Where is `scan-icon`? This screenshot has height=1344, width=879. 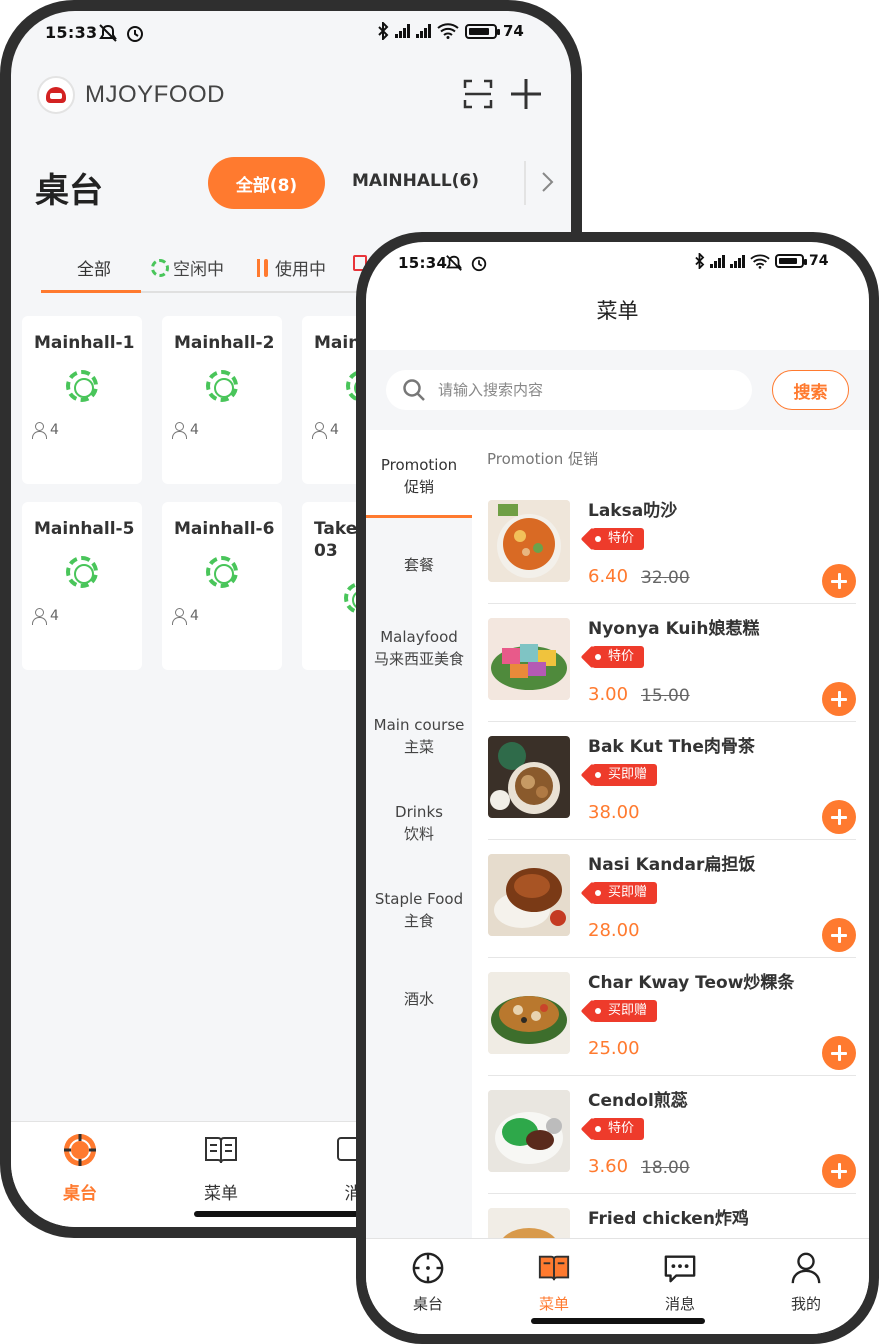
scan-icon is located at coordinates (478, 94).